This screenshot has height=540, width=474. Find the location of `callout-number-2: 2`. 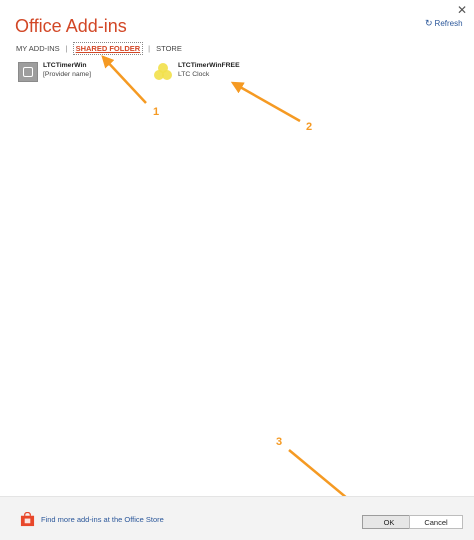

callout-number-2: 2 is located at coordinates (309, 127).